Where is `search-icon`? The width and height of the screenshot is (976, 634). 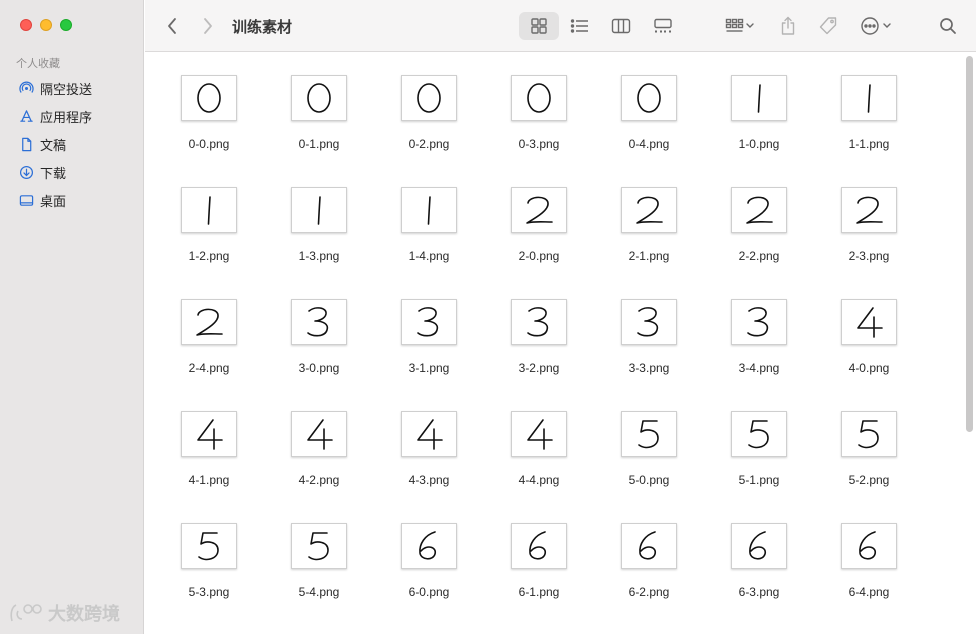
search-icon is located at coordinates (948, 26).